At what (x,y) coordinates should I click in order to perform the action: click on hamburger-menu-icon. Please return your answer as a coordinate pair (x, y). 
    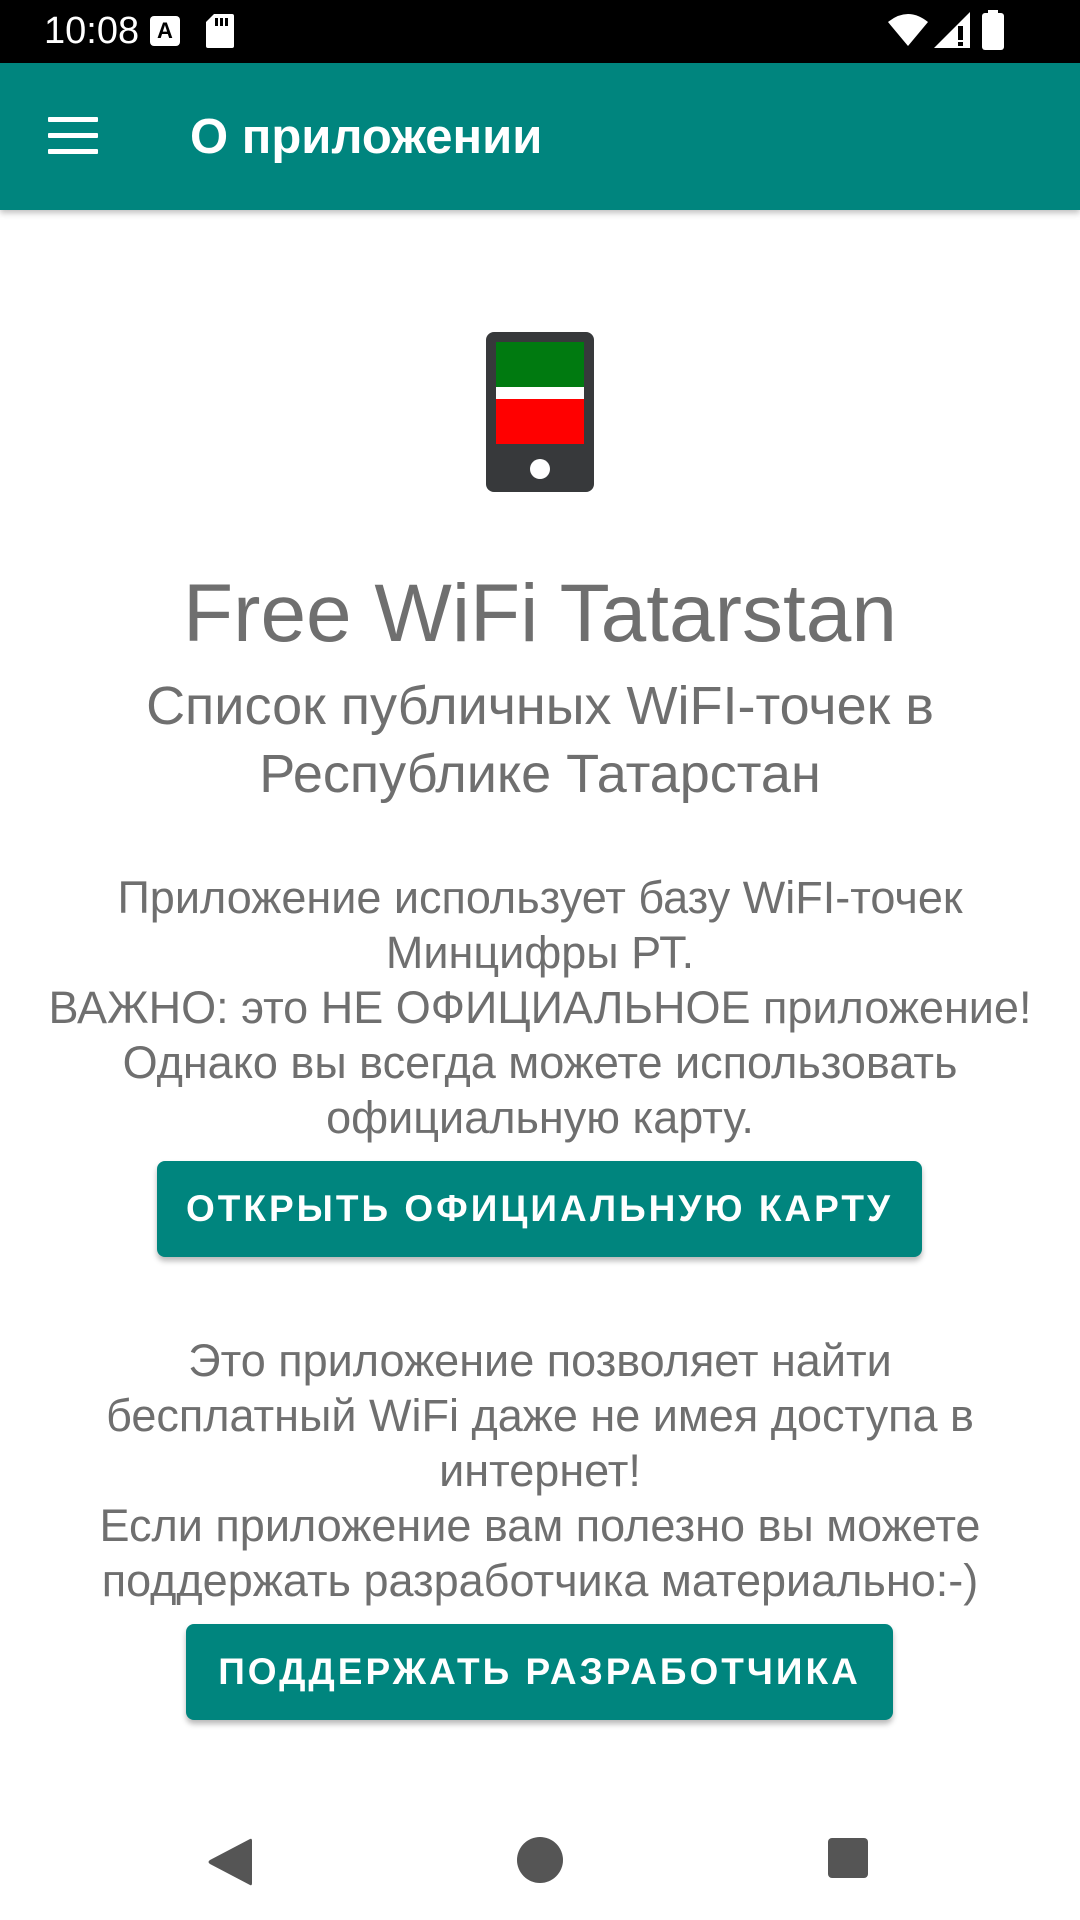
    Looking at the image, I should click on (72, 137).